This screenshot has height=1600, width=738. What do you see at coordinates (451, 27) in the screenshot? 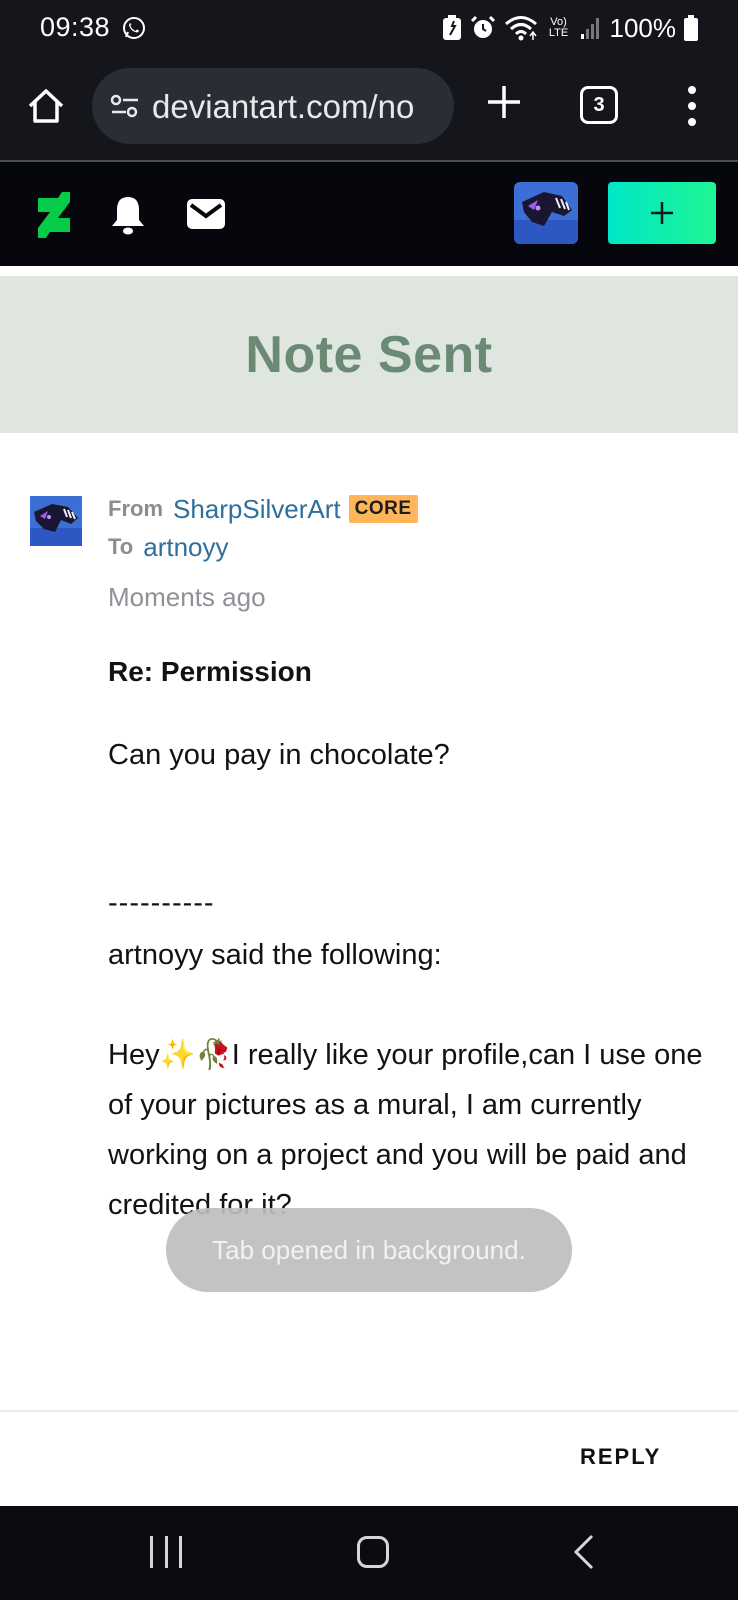
I see `battery-saver-icon` at bounding box center [451, 27].